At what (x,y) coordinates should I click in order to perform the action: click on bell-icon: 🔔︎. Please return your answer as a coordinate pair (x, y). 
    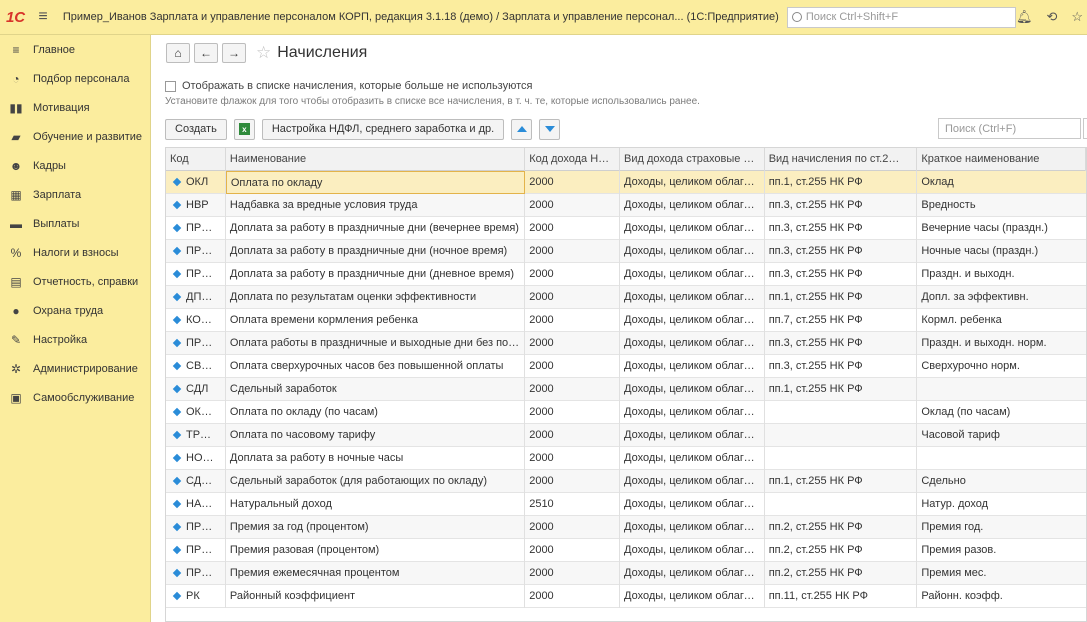
    Looking at the image, I should click on (1024, 17).